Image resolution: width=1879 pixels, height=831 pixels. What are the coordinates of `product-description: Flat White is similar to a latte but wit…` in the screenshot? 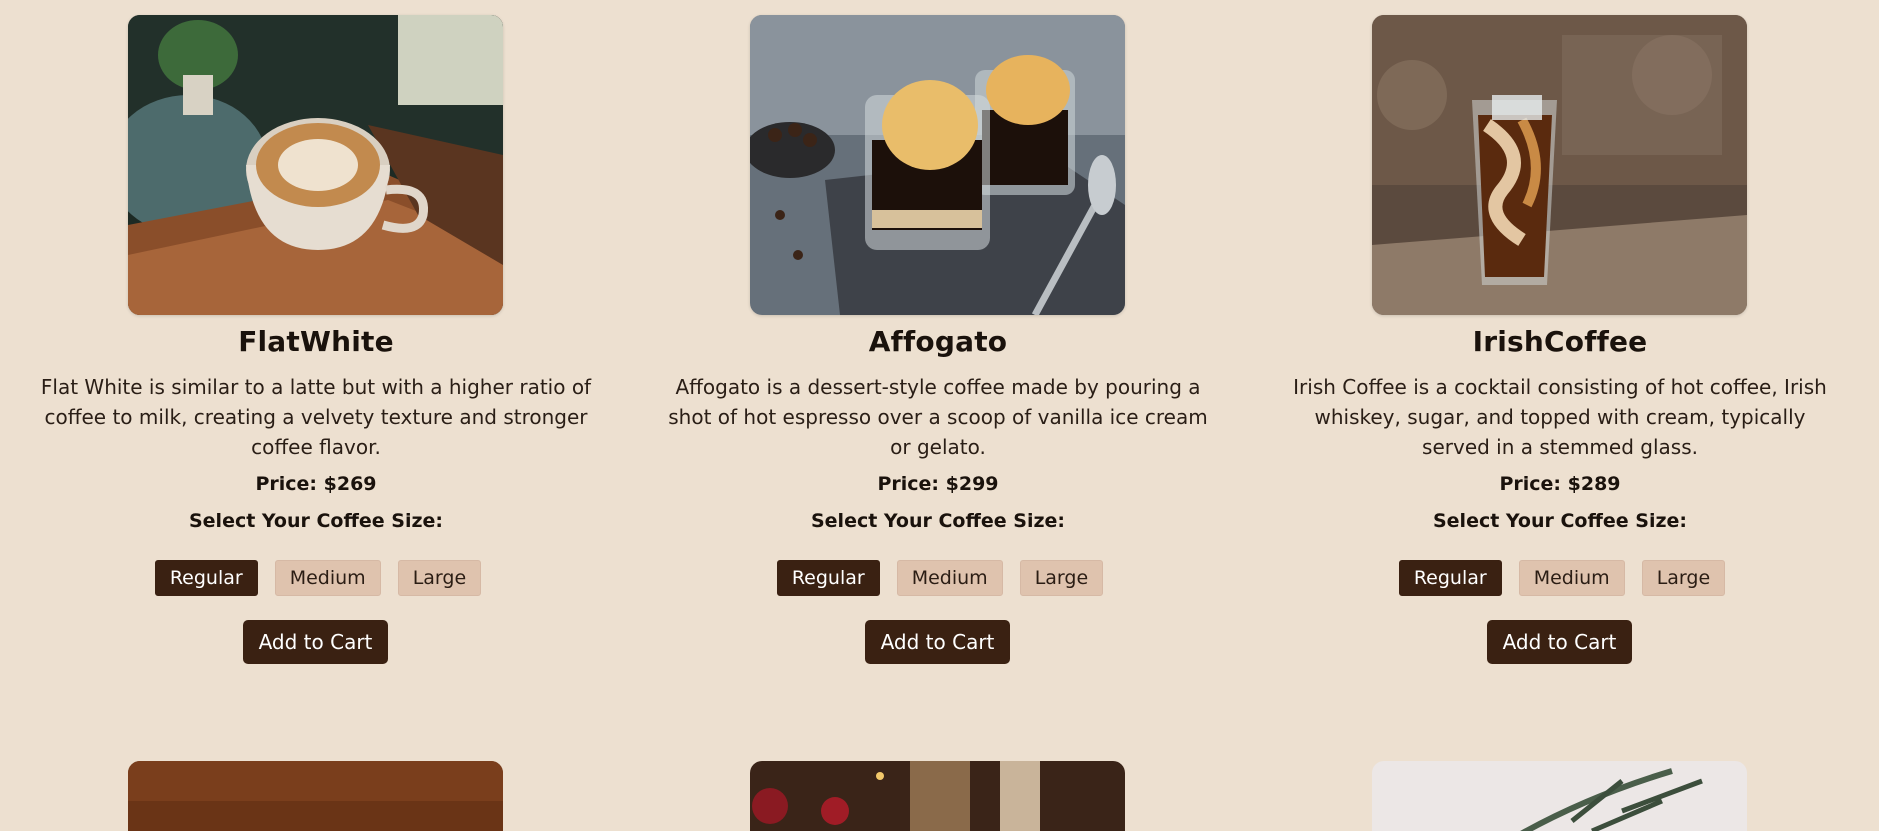 It's located at (316, 417).